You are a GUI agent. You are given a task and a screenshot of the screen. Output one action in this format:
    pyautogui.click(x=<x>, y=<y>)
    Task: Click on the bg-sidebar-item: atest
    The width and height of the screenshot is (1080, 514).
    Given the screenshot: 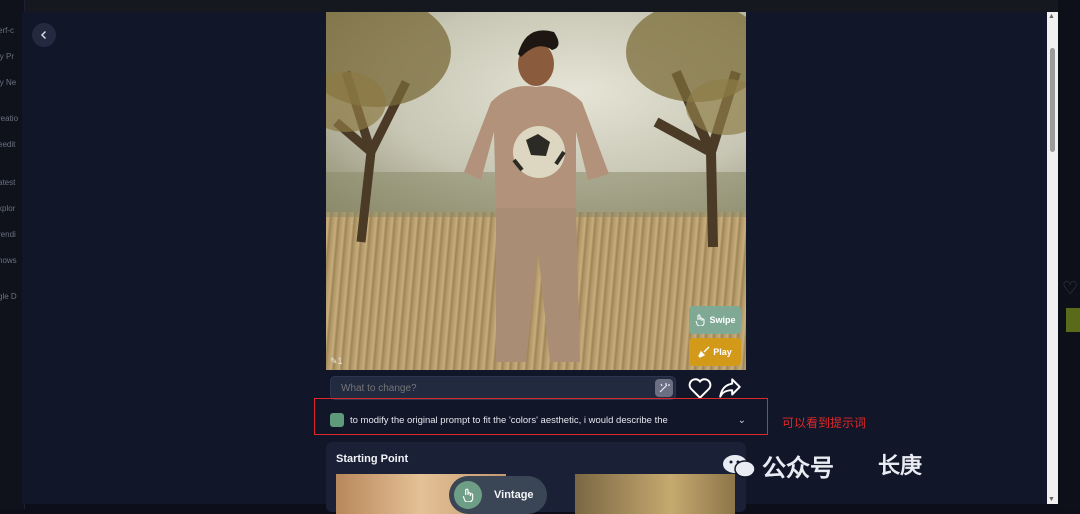 What is the action you would take?
    pyautogui.click(x=8, y=182)
    